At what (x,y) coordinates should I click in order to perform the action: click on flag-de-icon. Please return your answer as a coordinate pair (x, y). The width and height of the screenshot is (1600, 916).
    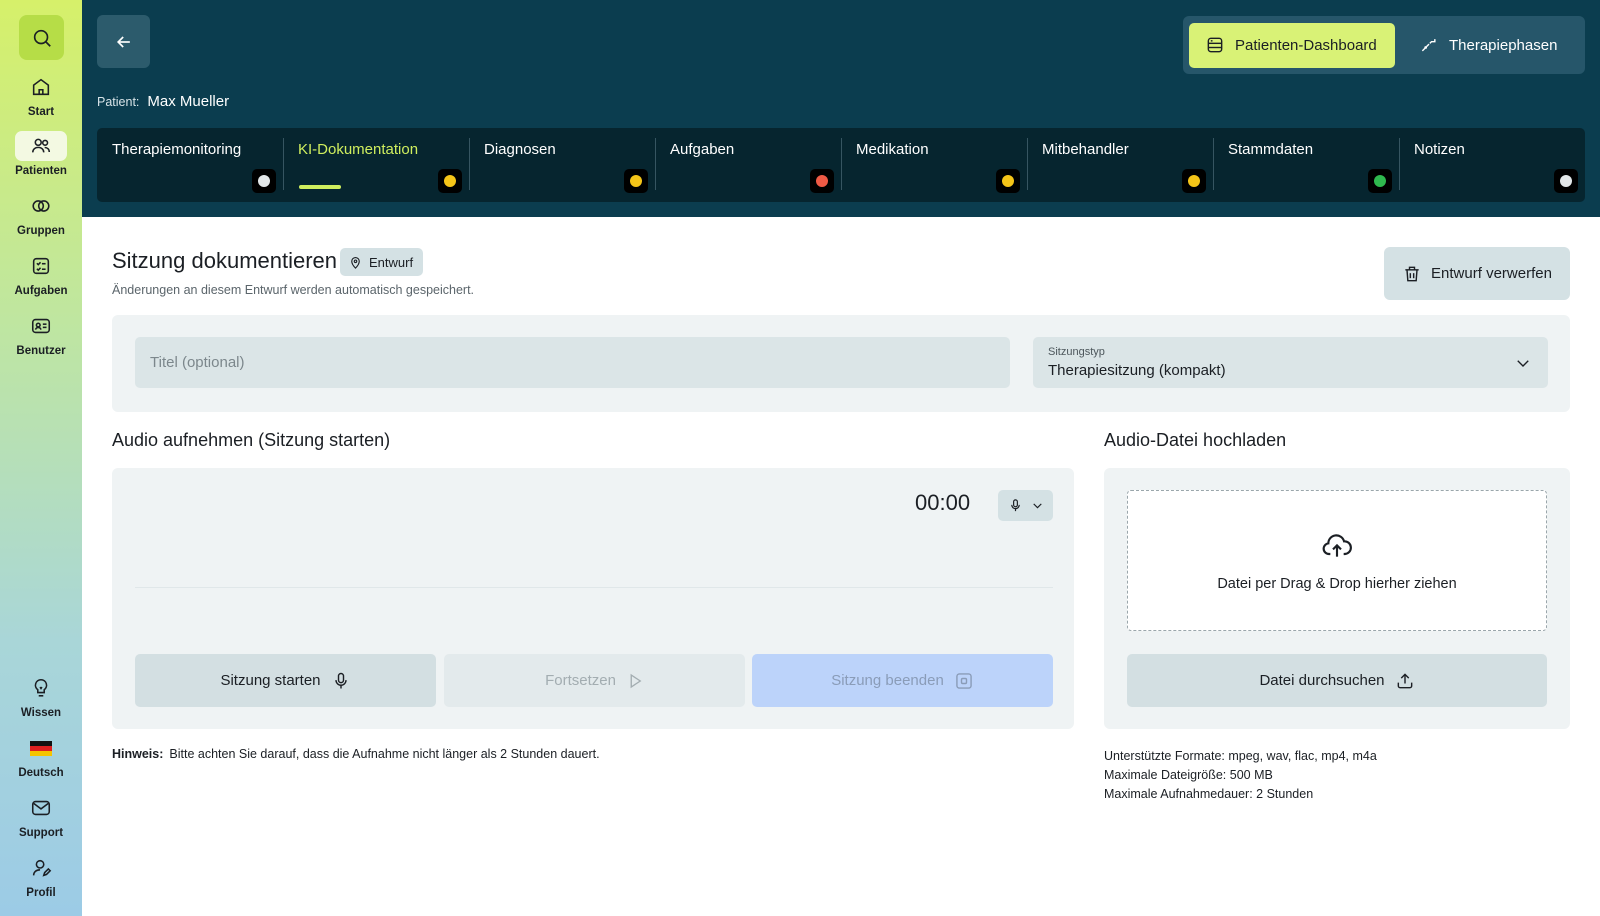
    Looking at the image, I should click on (41, 748).